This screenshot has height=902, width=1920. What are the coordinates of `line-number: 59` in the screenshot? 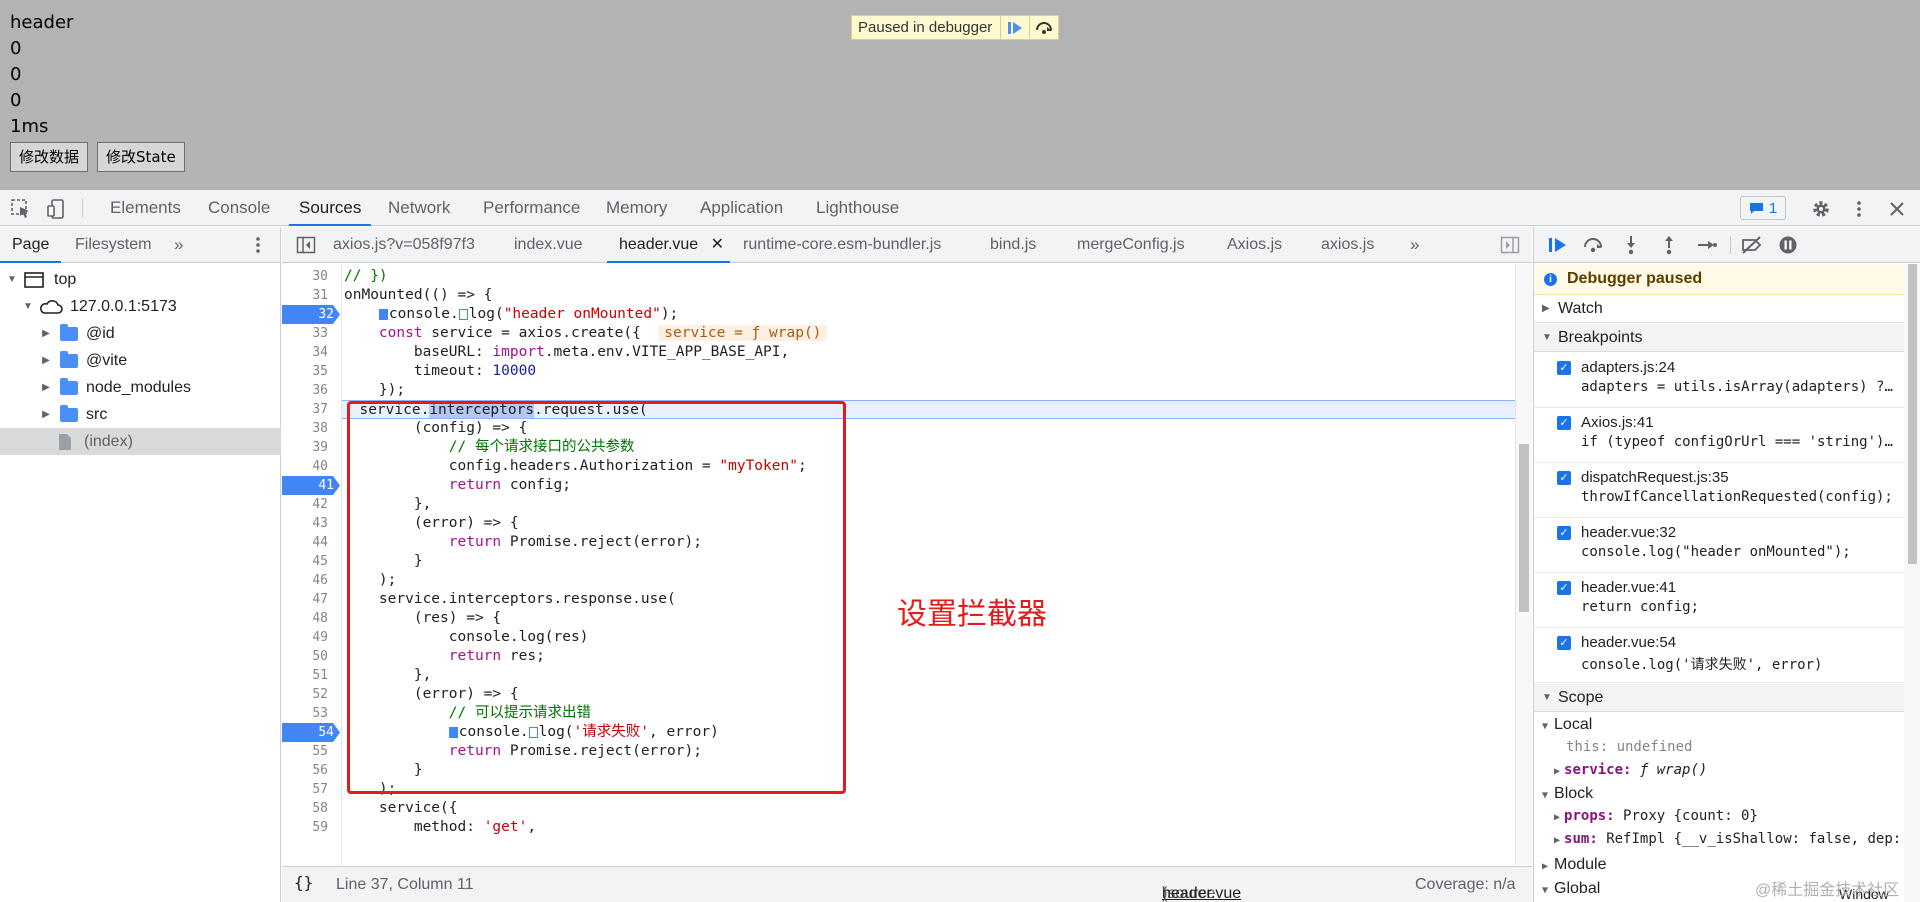 It's located at (308, 827).